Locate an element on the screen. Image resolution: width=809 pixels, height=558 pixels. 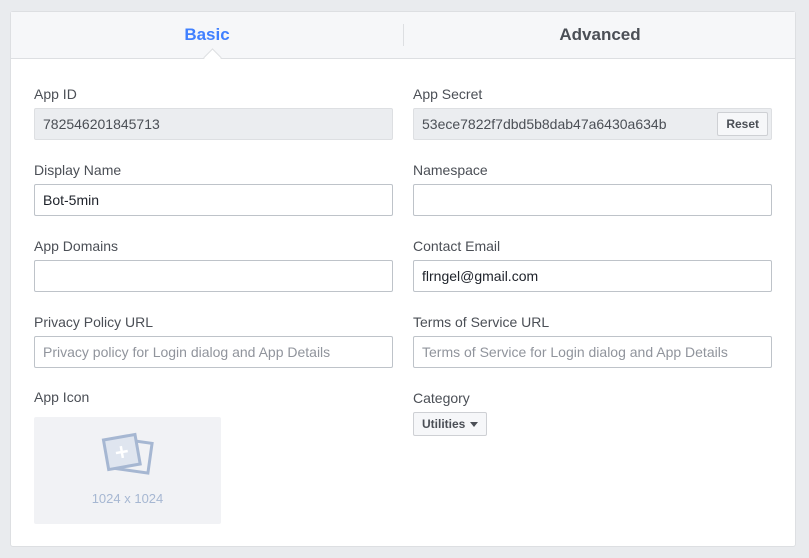
tab-advanced: Advanced is located at coordinates (600, 35).